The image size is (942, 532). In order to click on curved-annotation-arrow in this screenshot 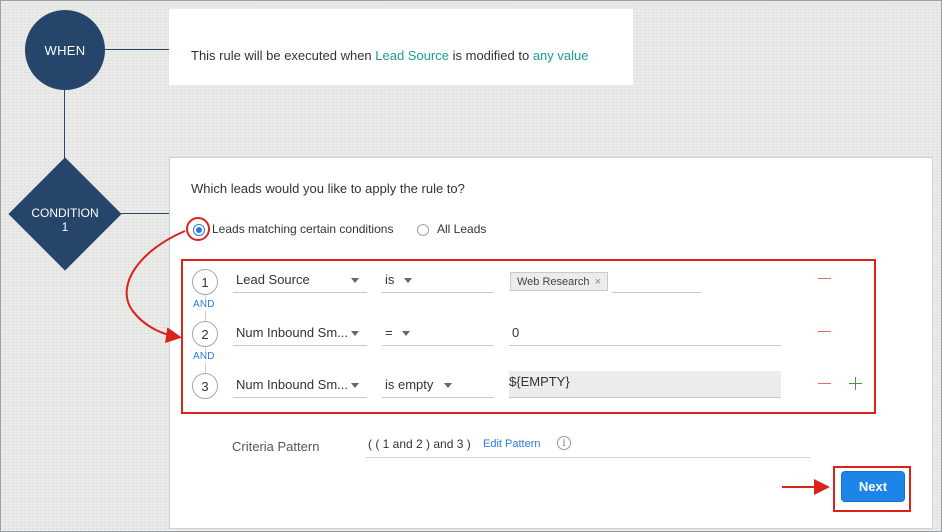, I will do `click(155, 287)`.